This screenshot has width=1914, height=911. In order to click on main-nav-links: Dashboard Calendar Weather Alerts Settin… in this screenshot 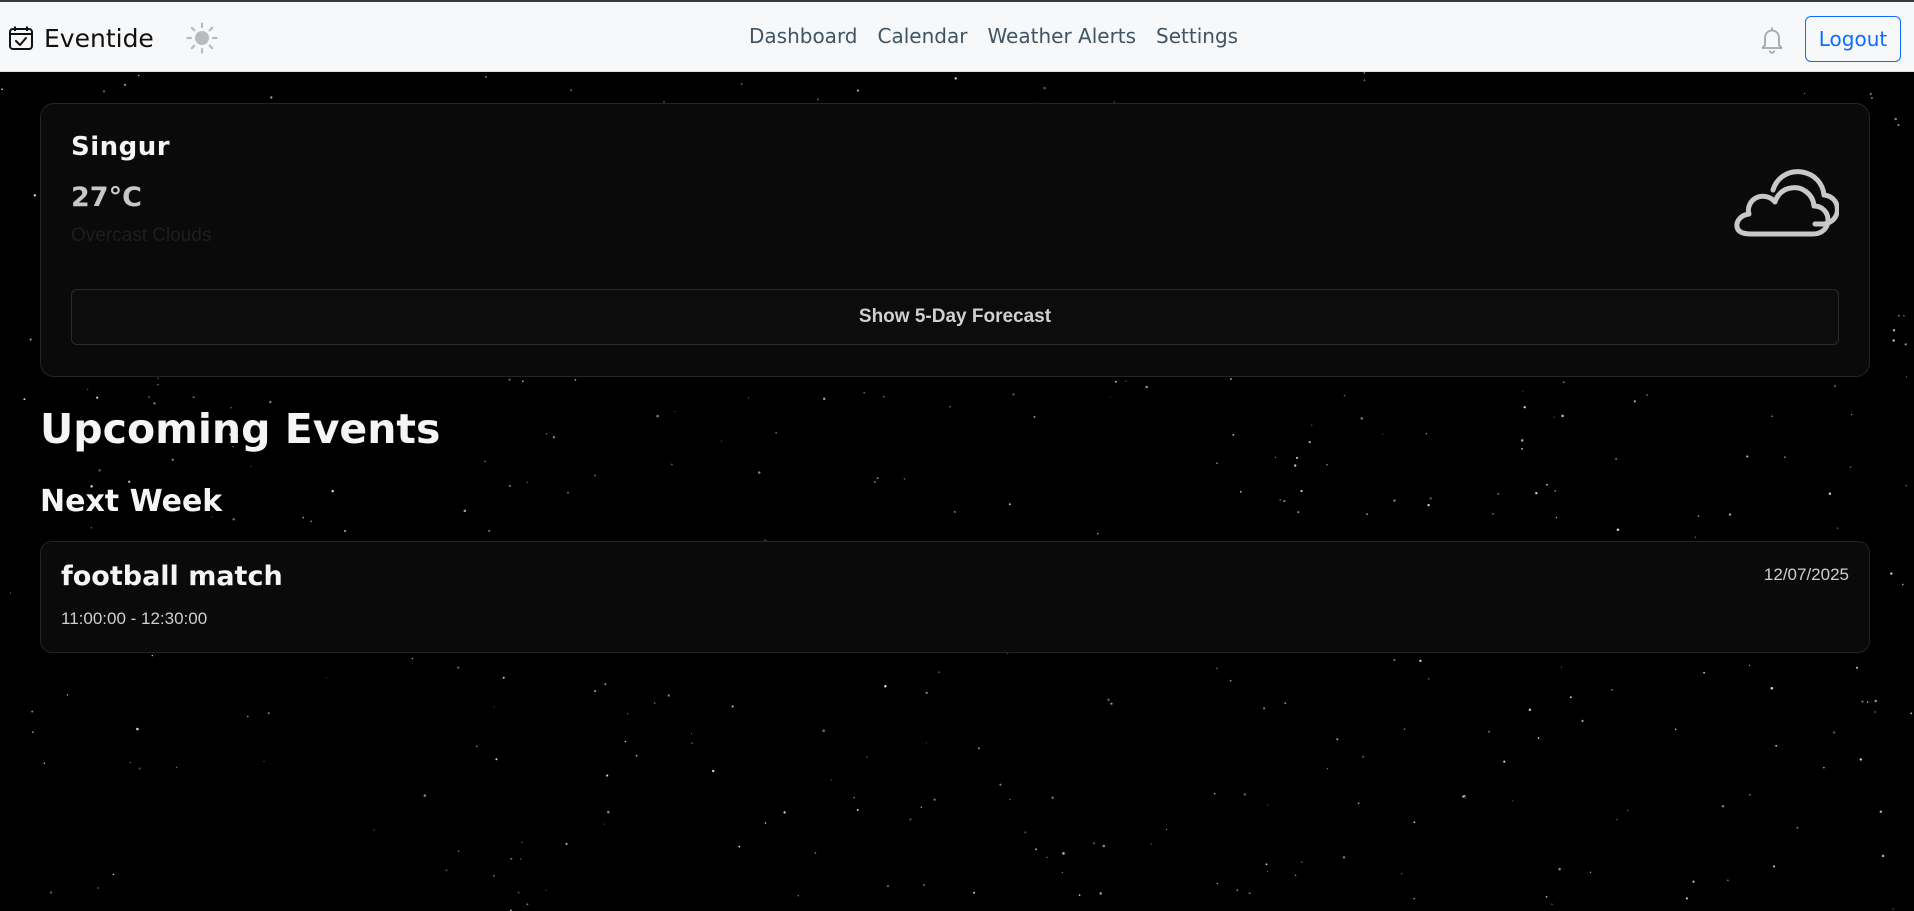, I will do `click(993, 36)`.